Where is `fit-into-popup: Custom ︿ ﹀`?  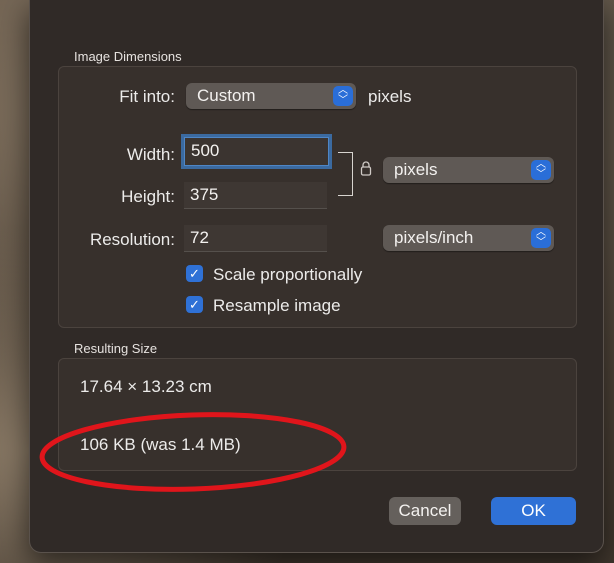 fit-into-popup: Custom ︿ ﹀ is located at coordinates (271, 96).